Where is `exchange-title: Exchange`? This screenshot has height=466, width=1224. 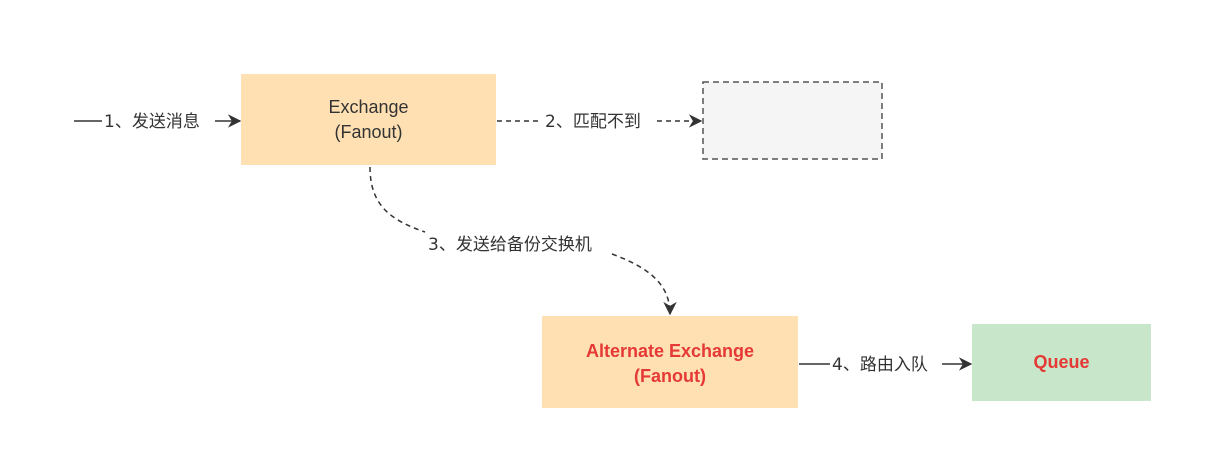
exchange-title: Exchange is located at coordinates (368, 107).